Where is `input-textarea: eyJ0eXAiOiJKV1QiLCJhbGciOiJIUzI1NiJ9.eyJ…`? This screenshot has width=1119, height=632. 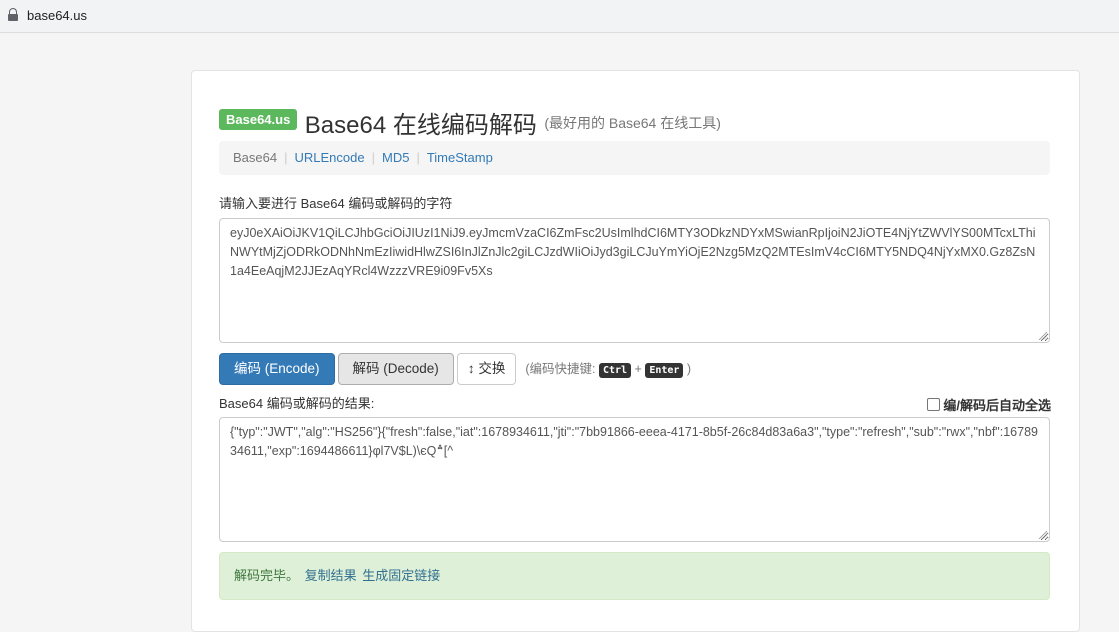 input-textarea: eyJ0eXAiOiJKV1QiLCJhbGciOiJIUzI1NiJ9.eyJ… is located at coordinates (634, 280).